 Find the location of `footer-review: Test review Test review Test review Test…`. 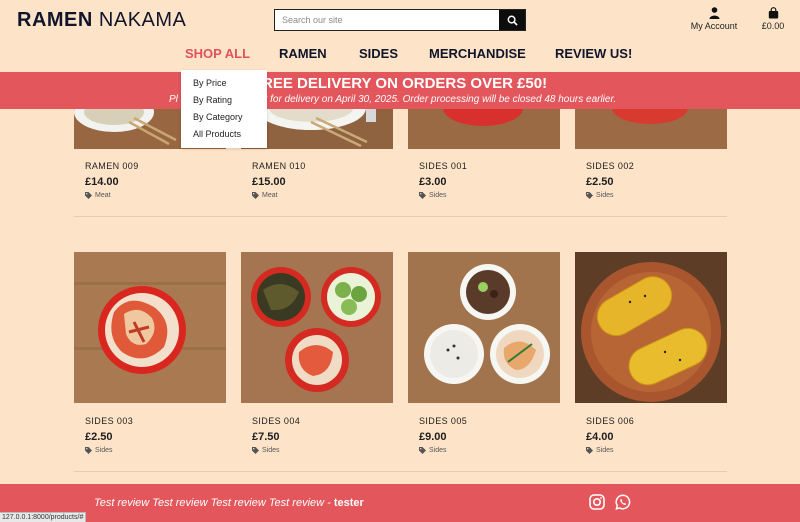

footer-review: Test review Test review Test review Test… is located at coordinates (229, 503).